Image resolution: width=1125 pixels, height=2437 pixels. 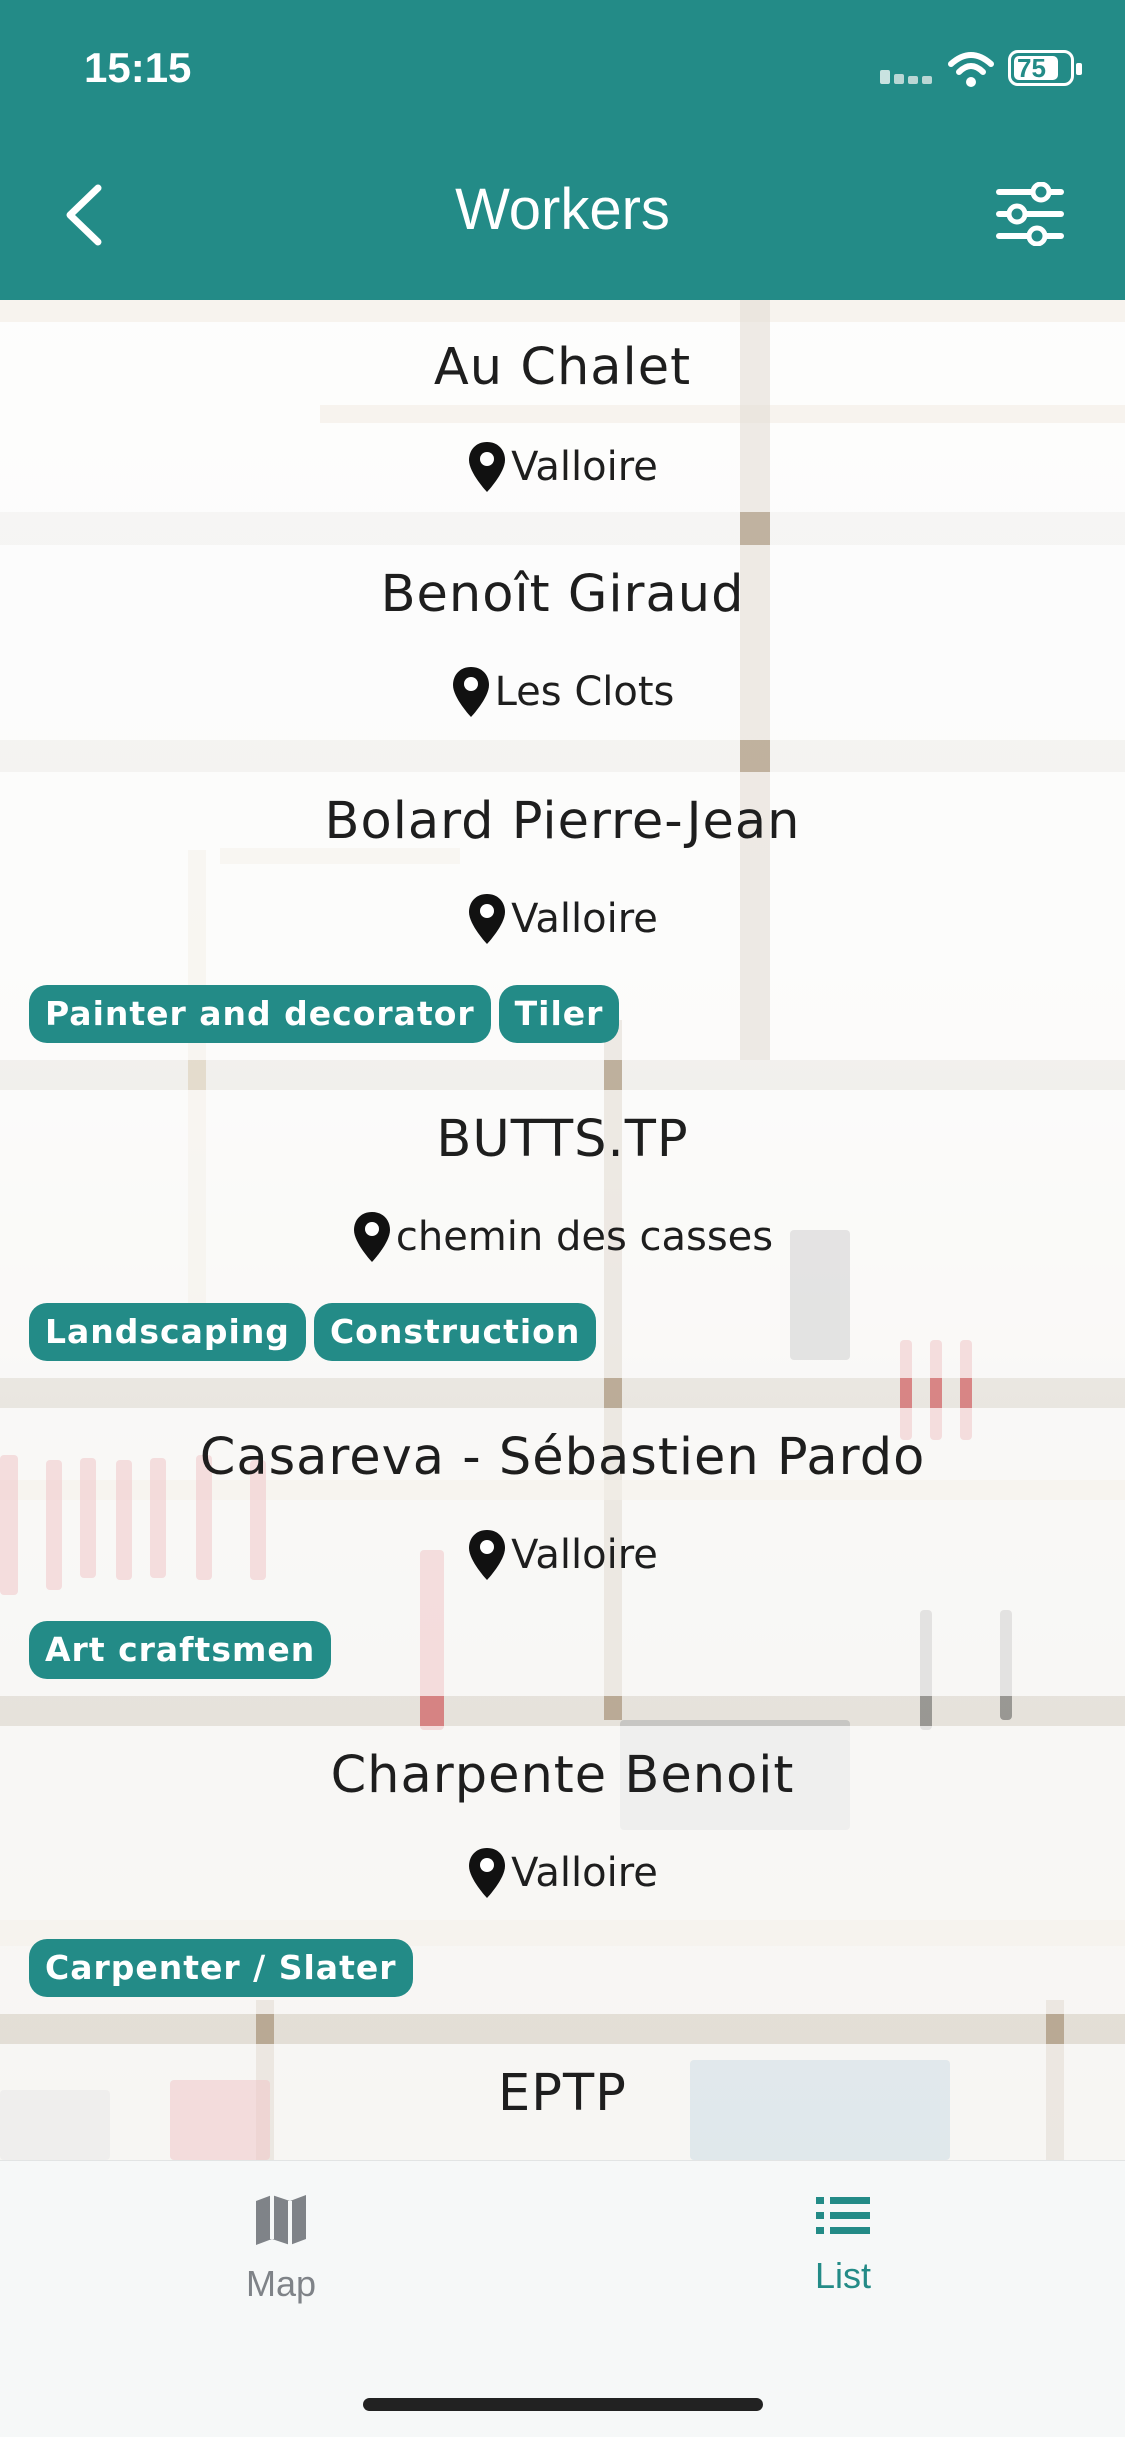 I want to click on worker-tags: Landscaping Construction, so click(x=313, y=1332).